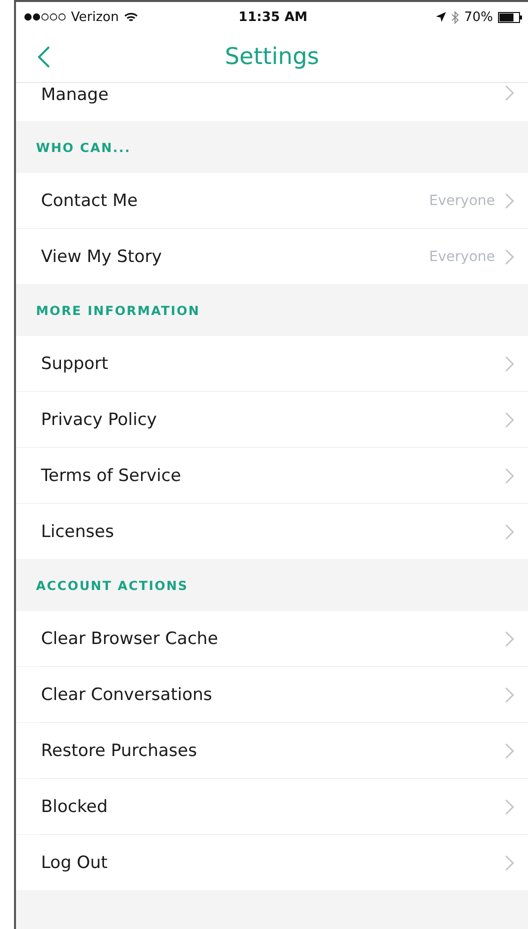 The width and height of the screenshot is (528, 929). What do you see at coordinates (272, 419) in the screenshot?
I see `settings-row: Privacy Policy` at bounding box center [272, 419].